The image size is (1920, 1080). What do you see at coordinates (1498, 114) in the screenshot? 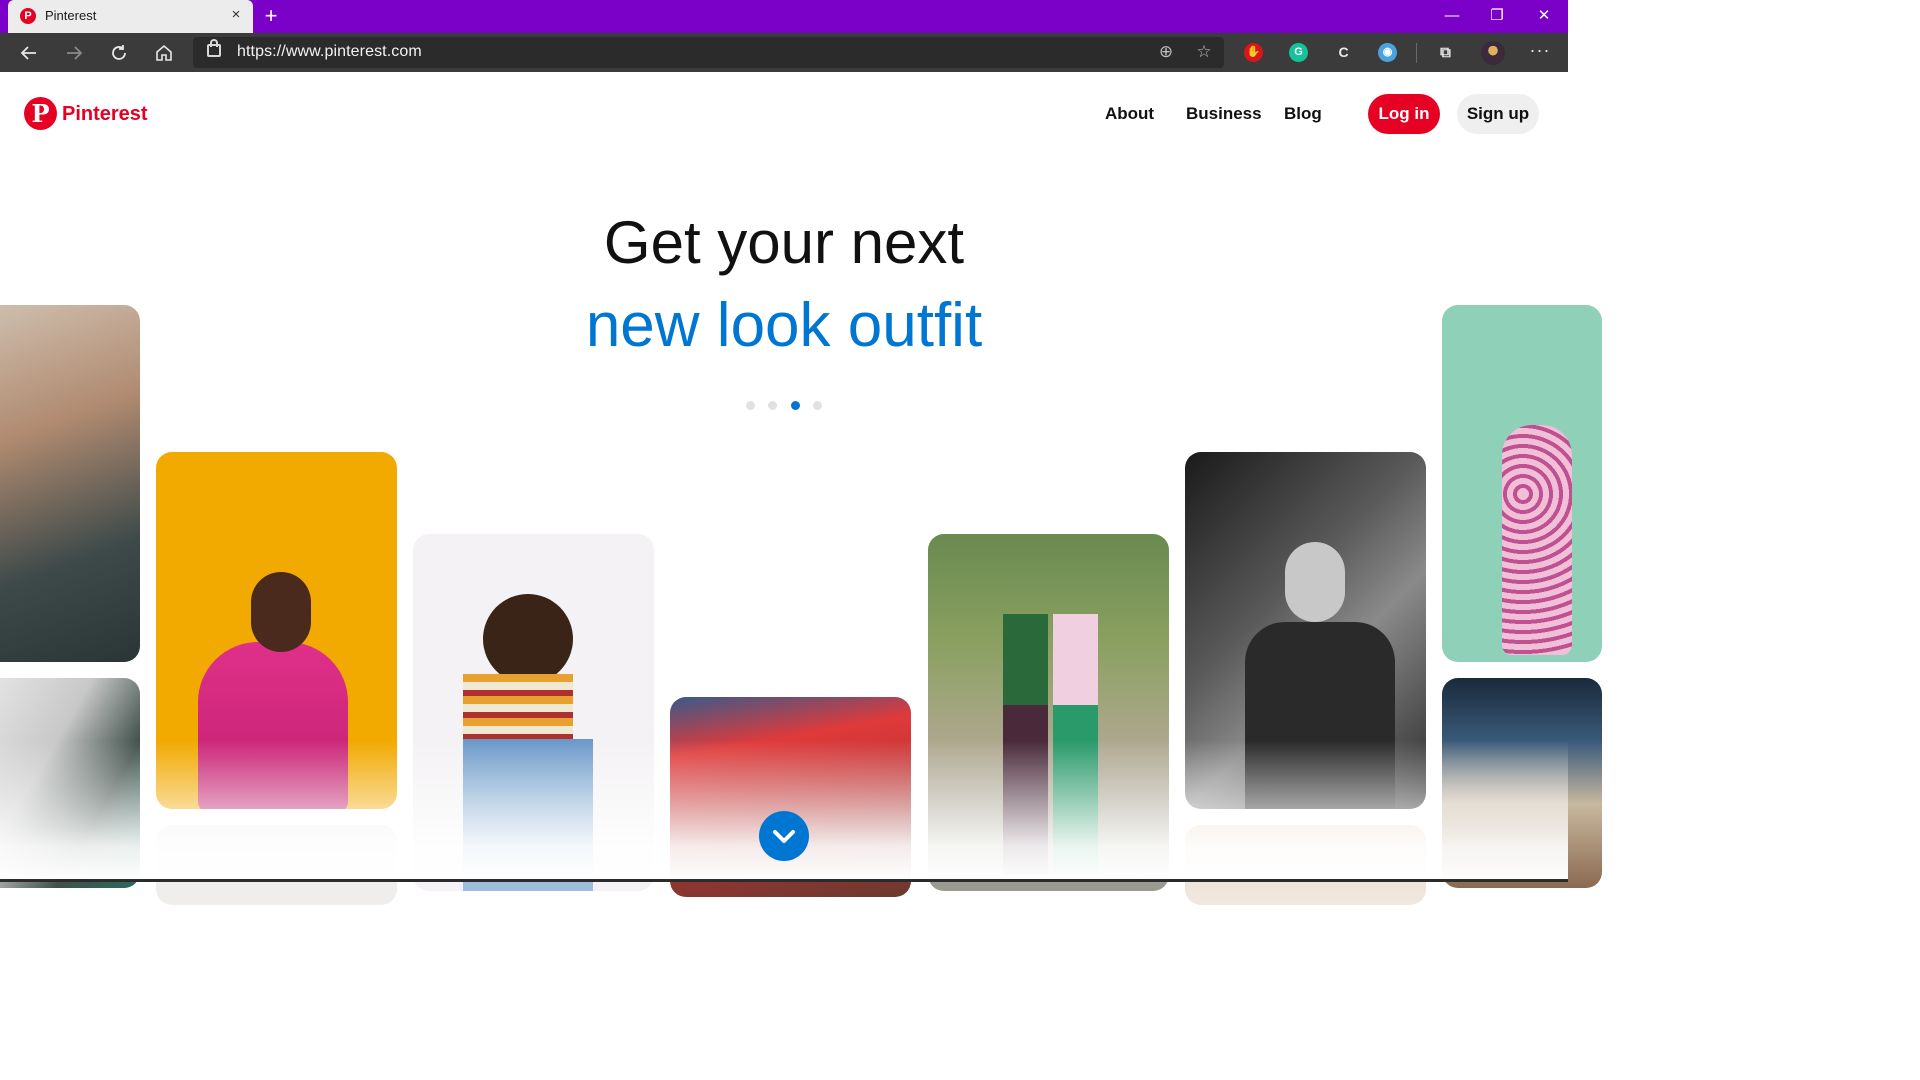
I see `signup-button: Sign up` at bounding box center [1498, 114].